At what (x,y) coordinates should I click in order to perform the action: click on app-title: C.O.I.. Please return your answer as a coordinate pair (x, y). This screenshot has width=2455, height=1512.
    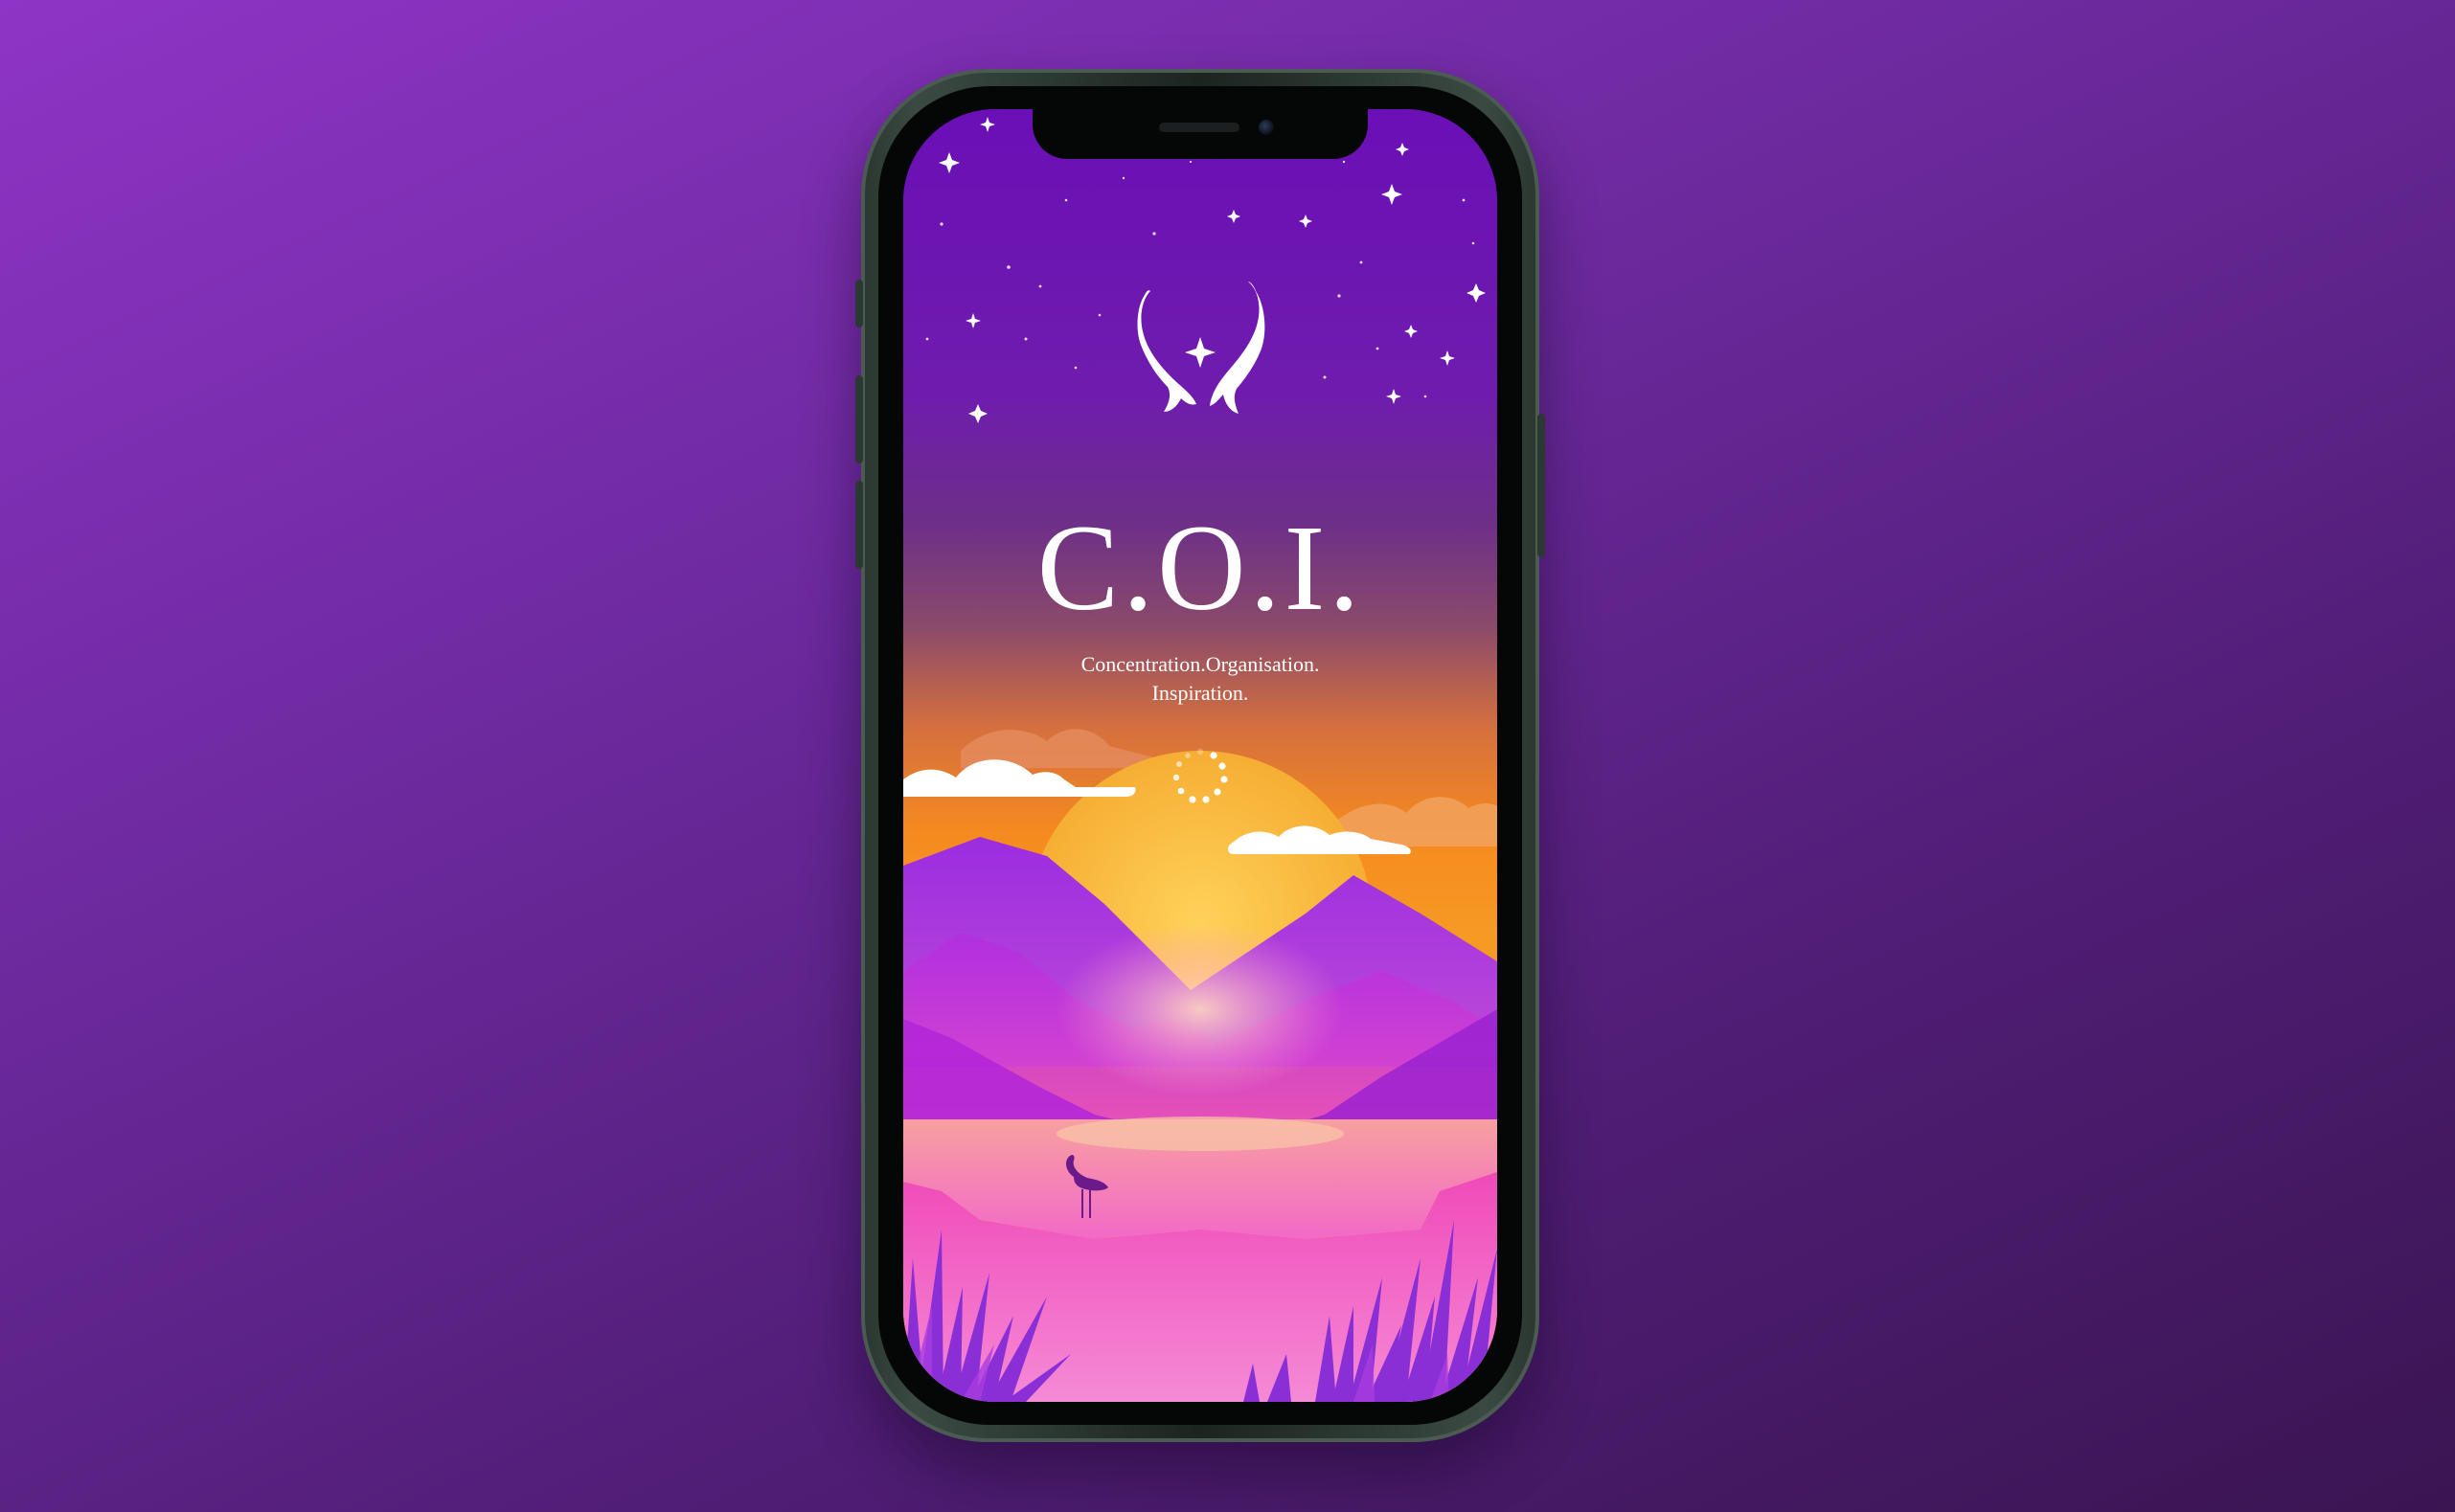
    Looking at the image, I should click on (1200, 568).